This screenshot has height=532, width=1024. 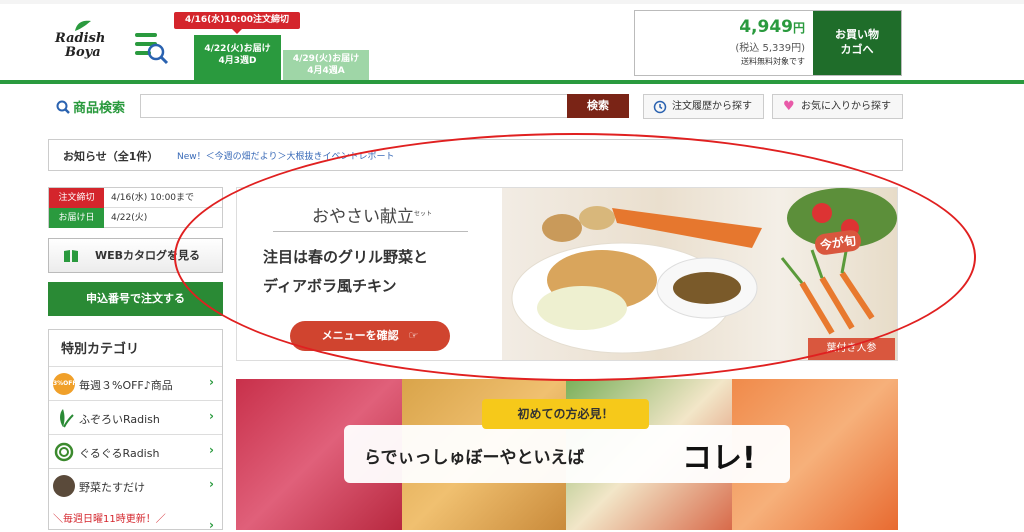 I want to click on weekly-update-note: ＼毎週日曜11時更新！／, so click(x=109, y=519).